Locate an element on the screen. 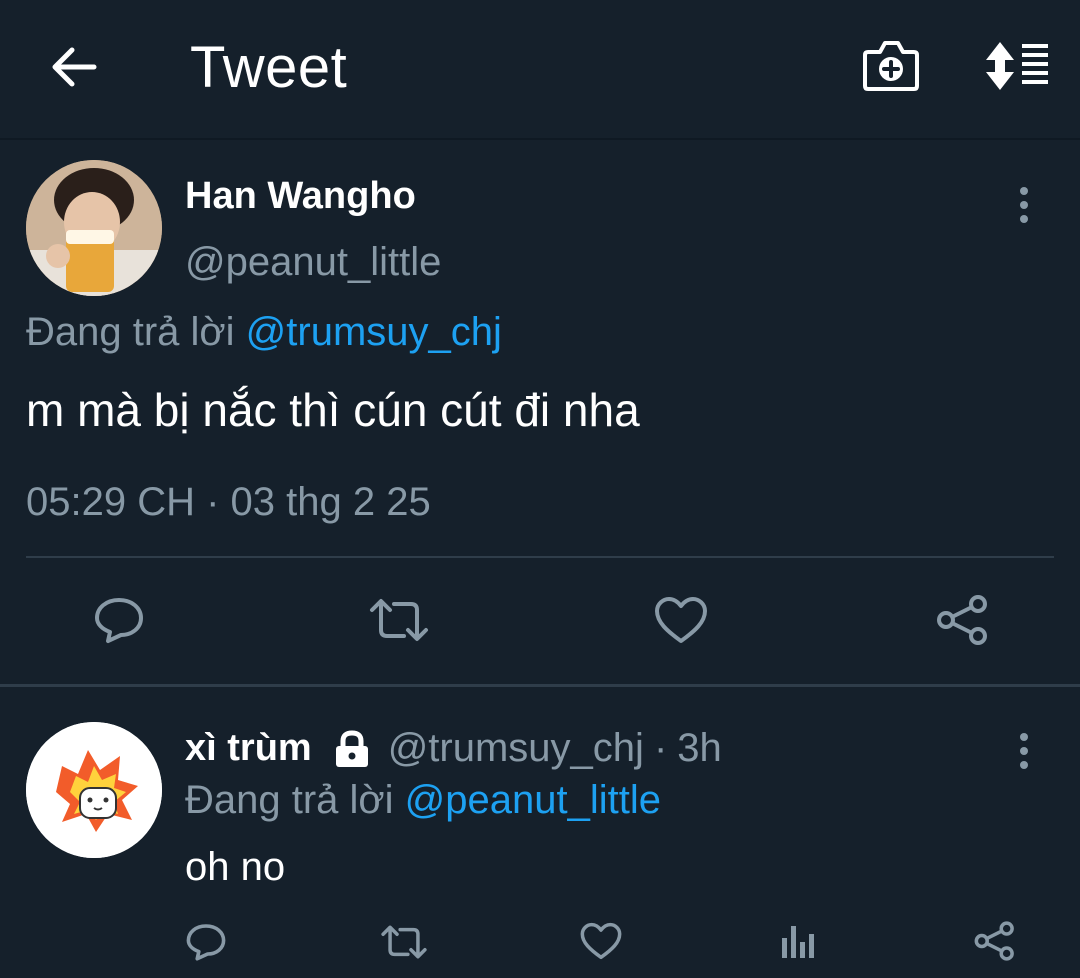 Image resolution: width=1080 pixels, height=978 pixels. retweet-icon is located at coordinates (399, 620).